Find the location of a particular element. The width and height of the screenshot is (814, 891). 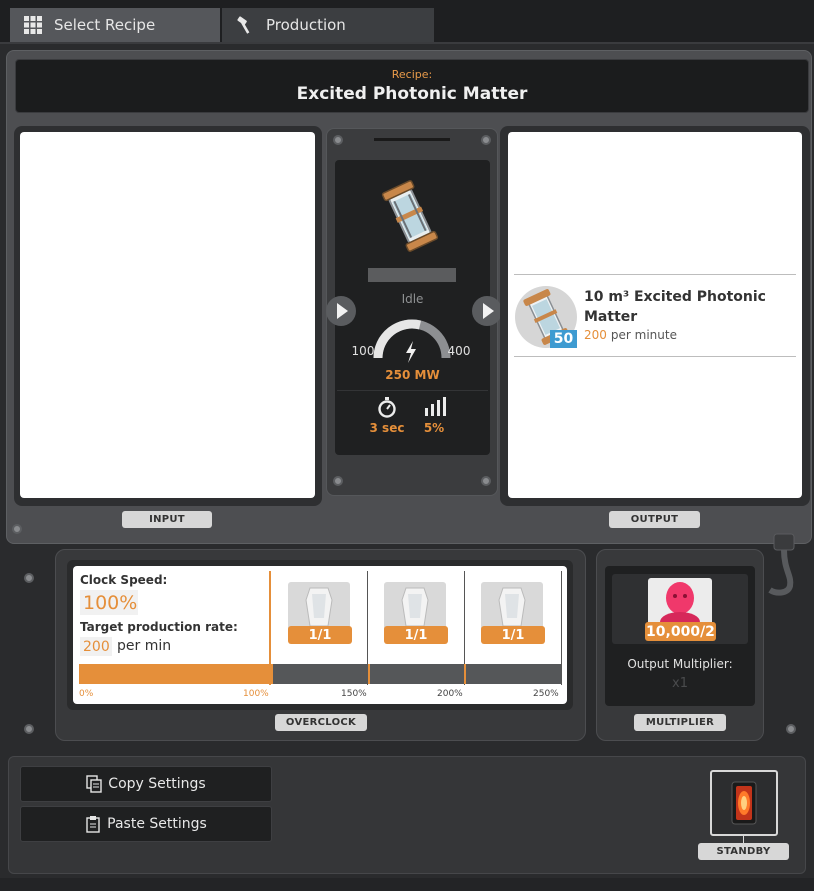

output-multiplier-factor: x1 is located at coordinates (680, 683).